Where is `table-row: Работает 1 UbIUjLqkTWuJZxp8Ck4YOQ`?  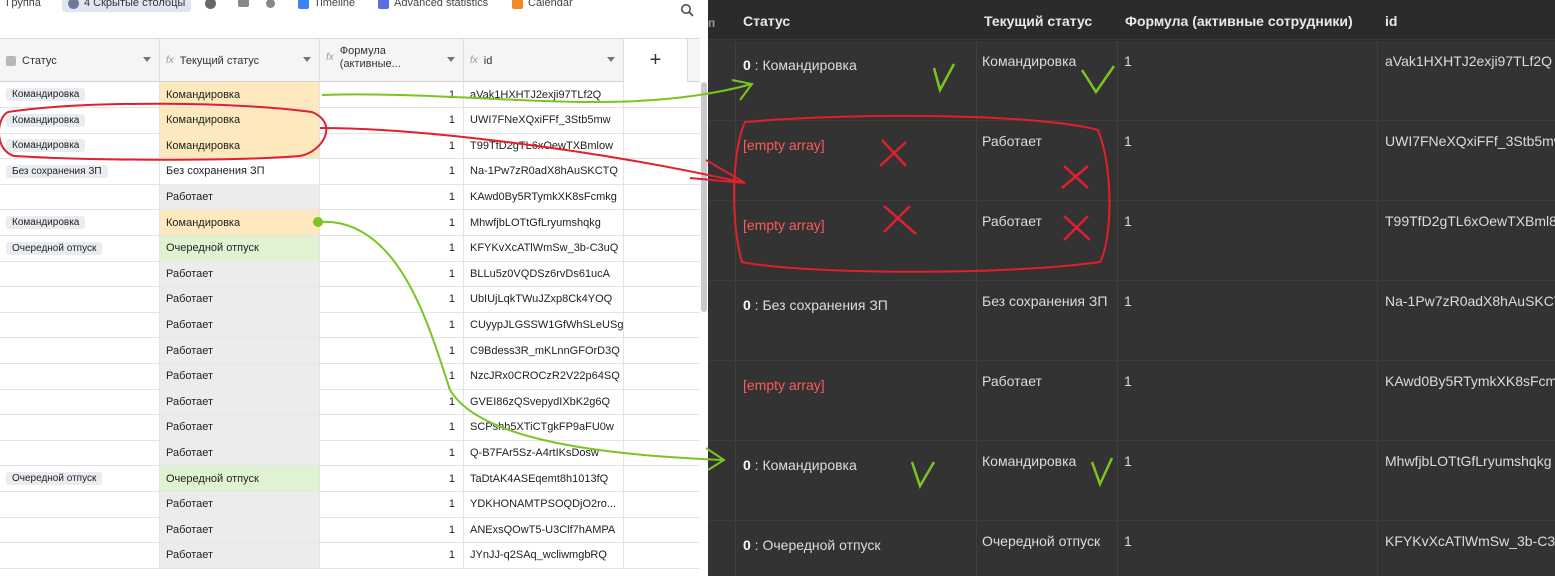 table-row: Работает 1 UbIUjLqkTWuJZxp8Ck4YOQ is located at coordinates (350, 299).